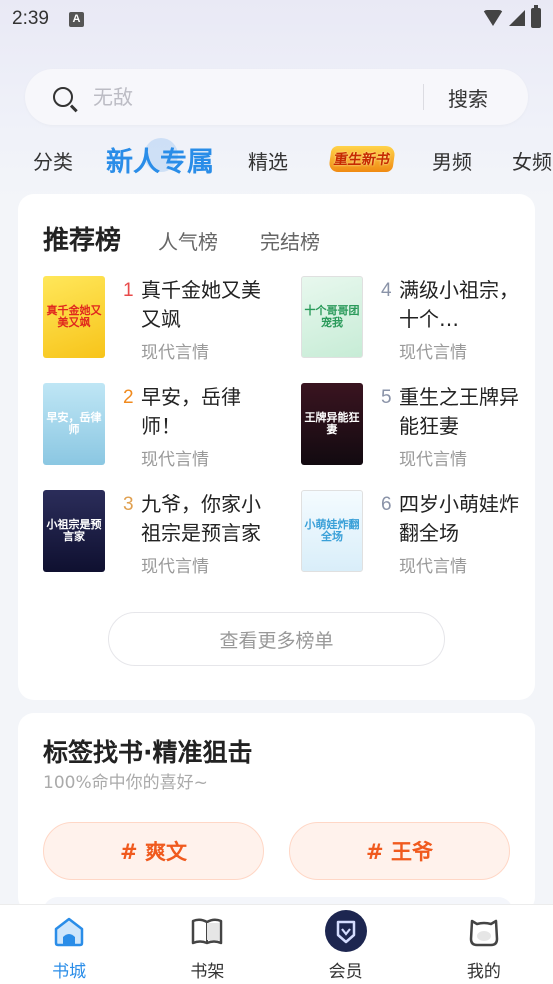 The height and width of the screenshot is (984, 553). Describe the element at coordinates (253, 97) in the screenshot. I see `search-input` at that location.